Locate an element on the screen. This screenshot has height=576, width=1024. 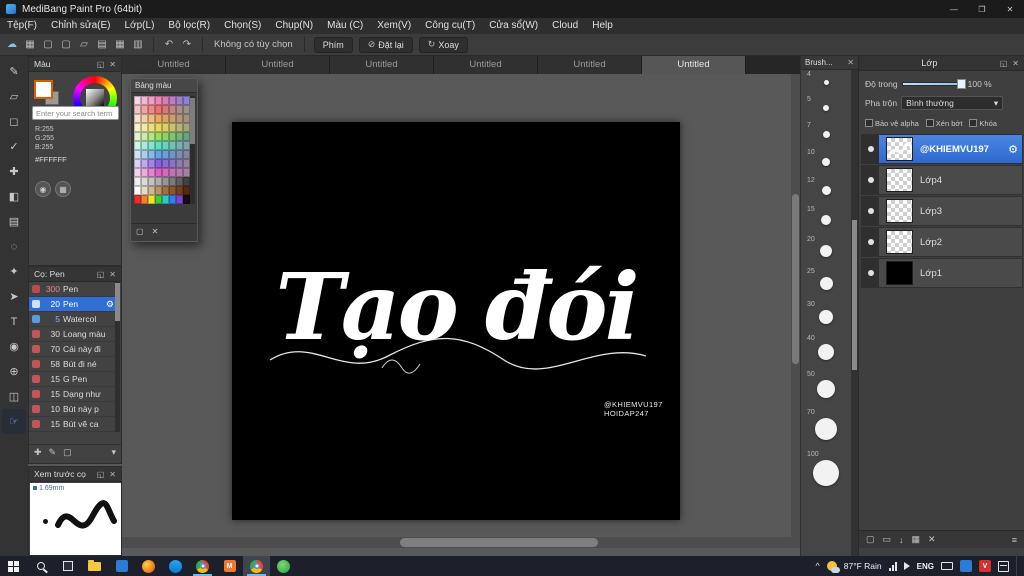
tab-untitled-2: Untitled is located at coordinates (382, 65).